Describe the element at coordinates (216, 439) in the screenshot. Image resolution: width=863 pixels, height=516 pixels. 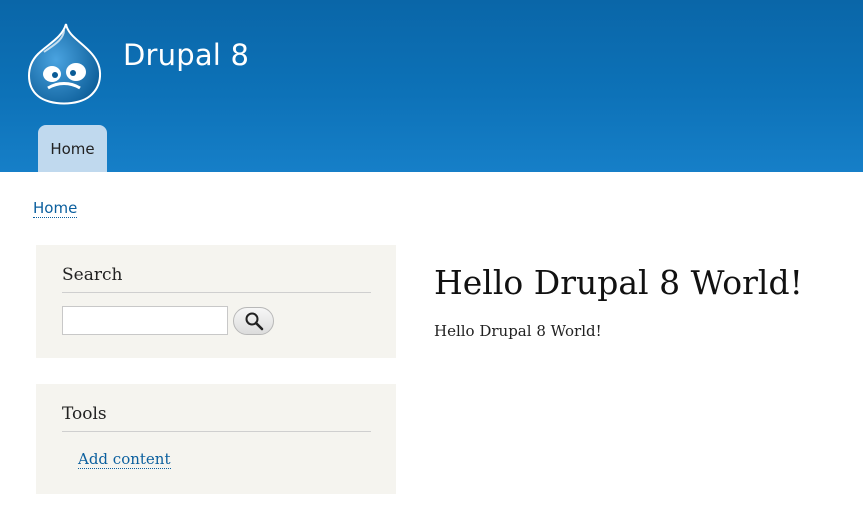
I see `tools-block: Tools Add content` at that location.